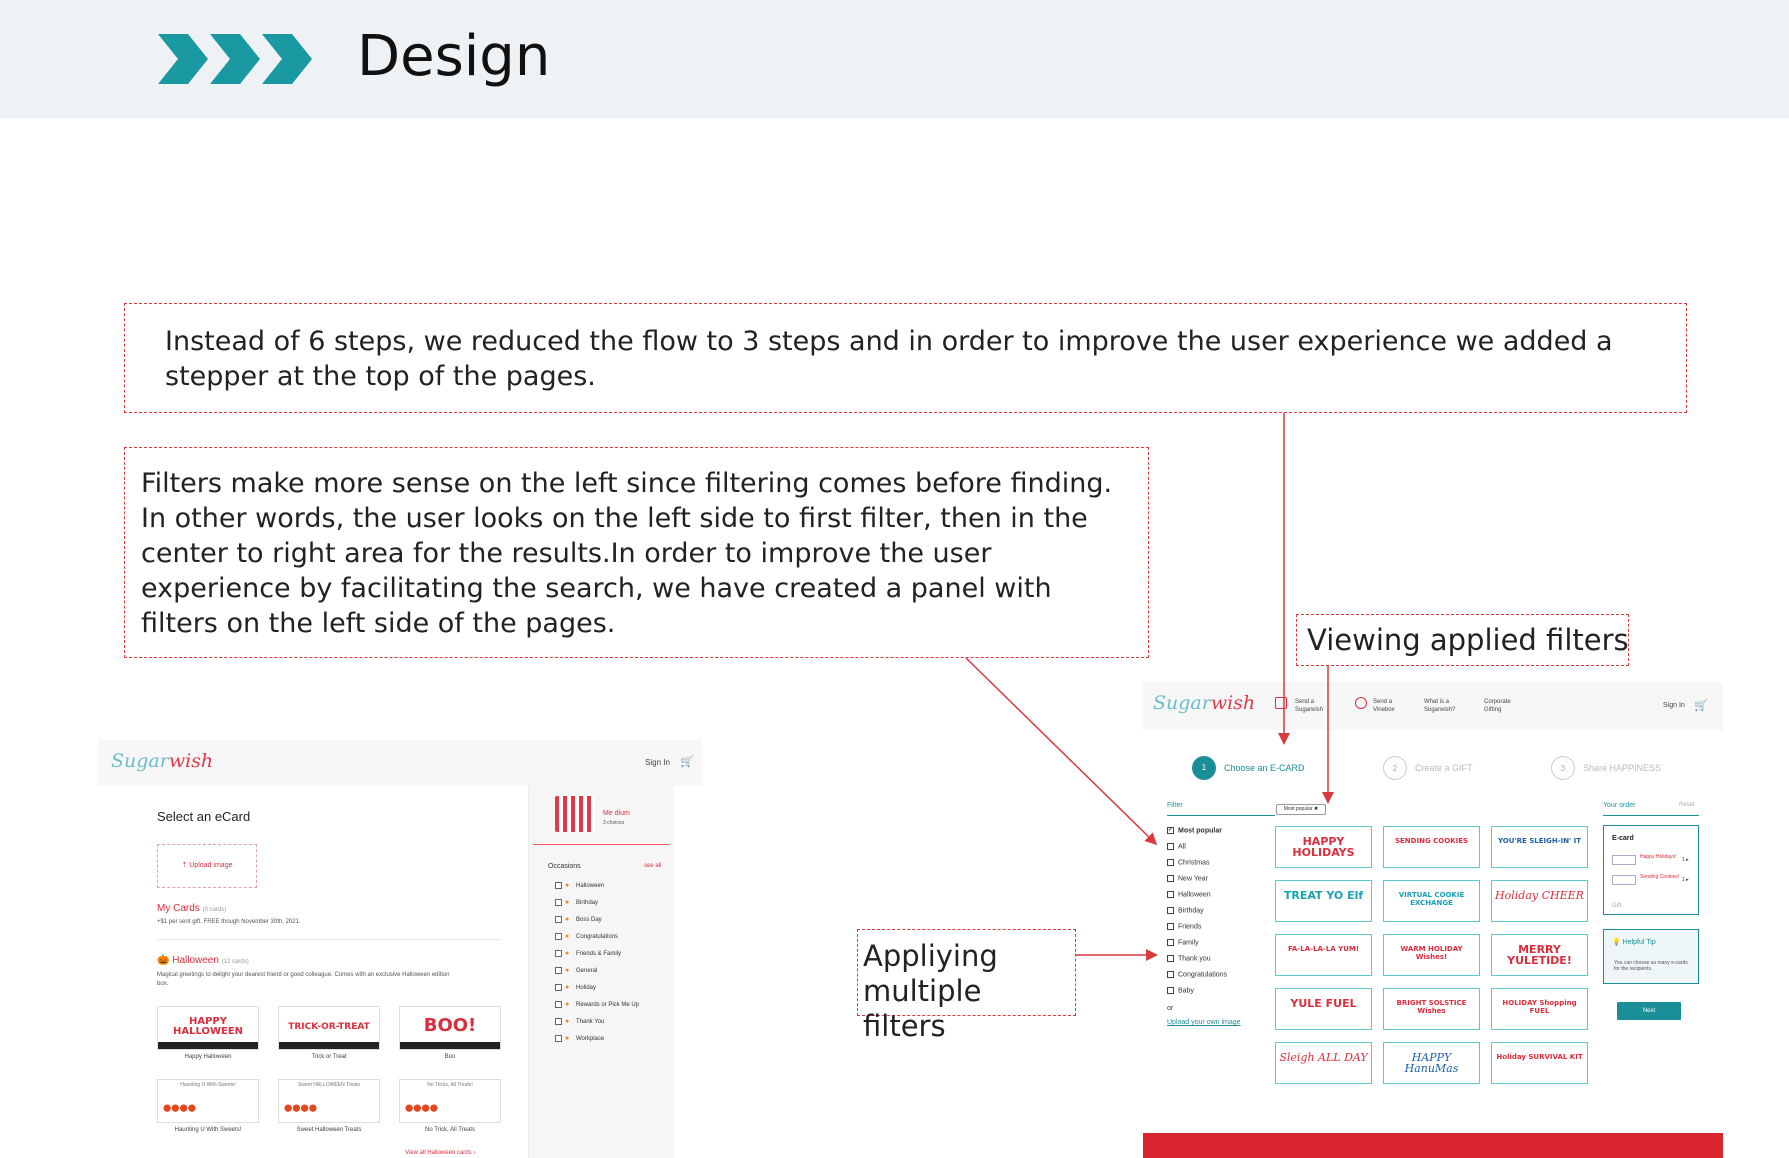 This screenshot has height=1158, width=1789. I want to click on chevrons-icon, so click(235, 59).